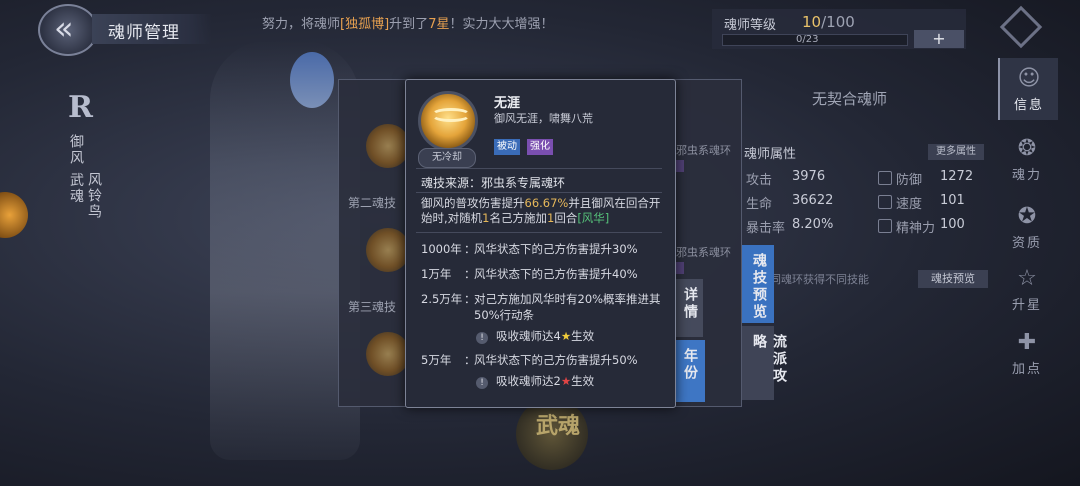  I want to click on tag-enhance: 强化, so click(540, 147).